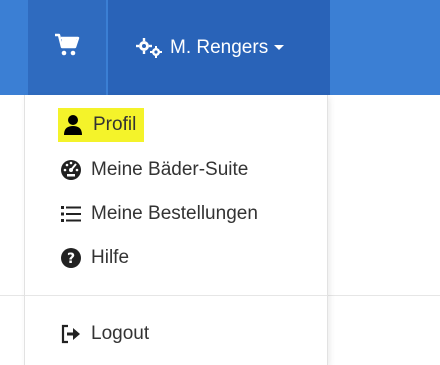 The height and width of the screenshot is (365, 440). What do you see at coordinates (149, 48) in the screenshot?
I see `gears-icon` at bounding box center [149, 48].